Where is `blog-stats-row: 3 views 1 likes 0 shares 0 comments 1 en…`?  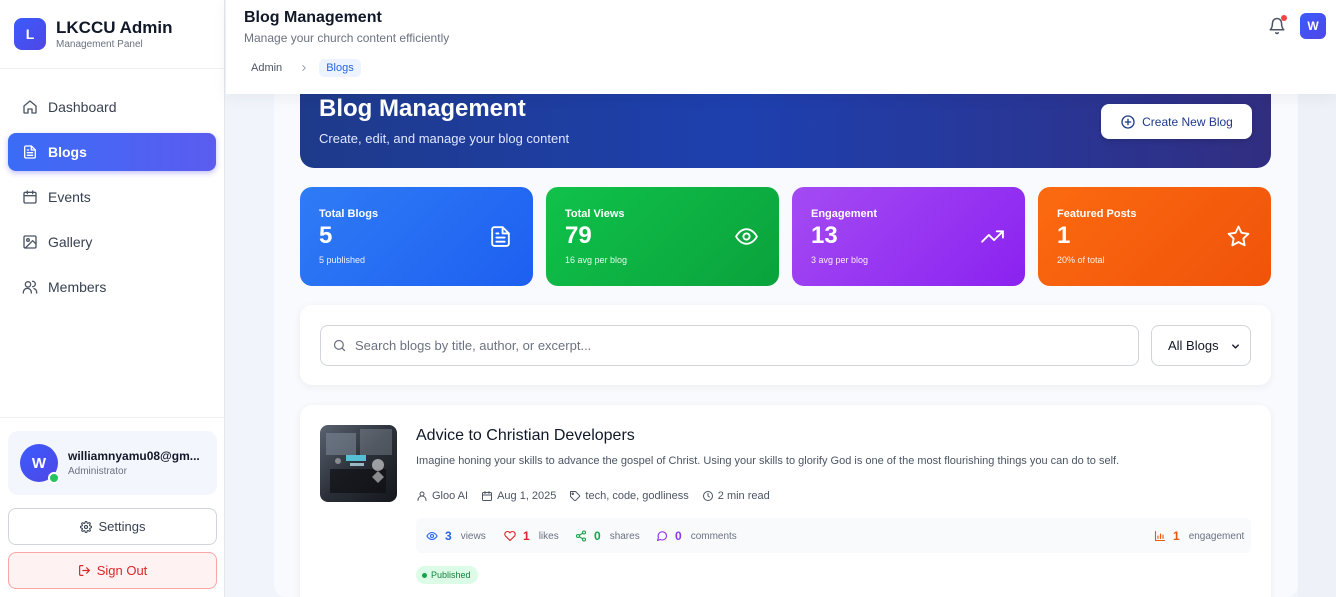
blog-stats-row: 3 views 1 likes 0 shares 0 comments 1 en… is located at coordinates (833, 535).